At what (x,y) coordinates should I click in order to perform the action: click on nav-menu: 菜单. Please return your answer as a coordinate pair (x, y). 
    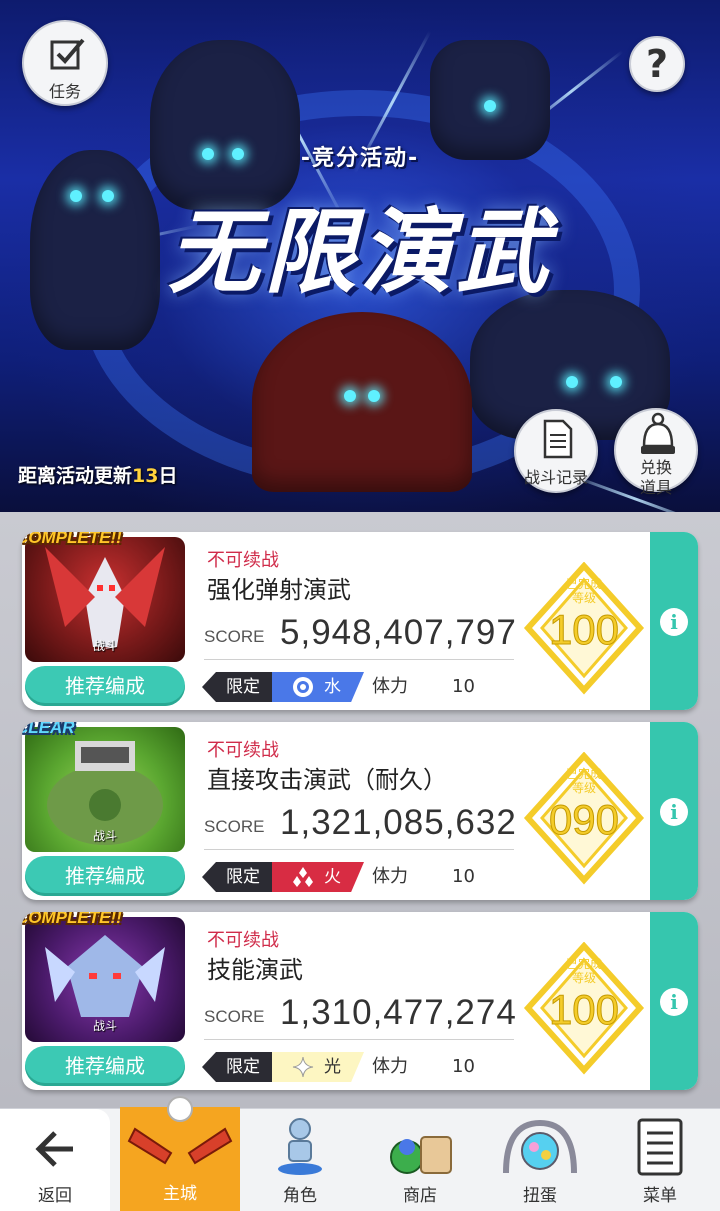
    Looking at the image, I should click on (660, 1160).